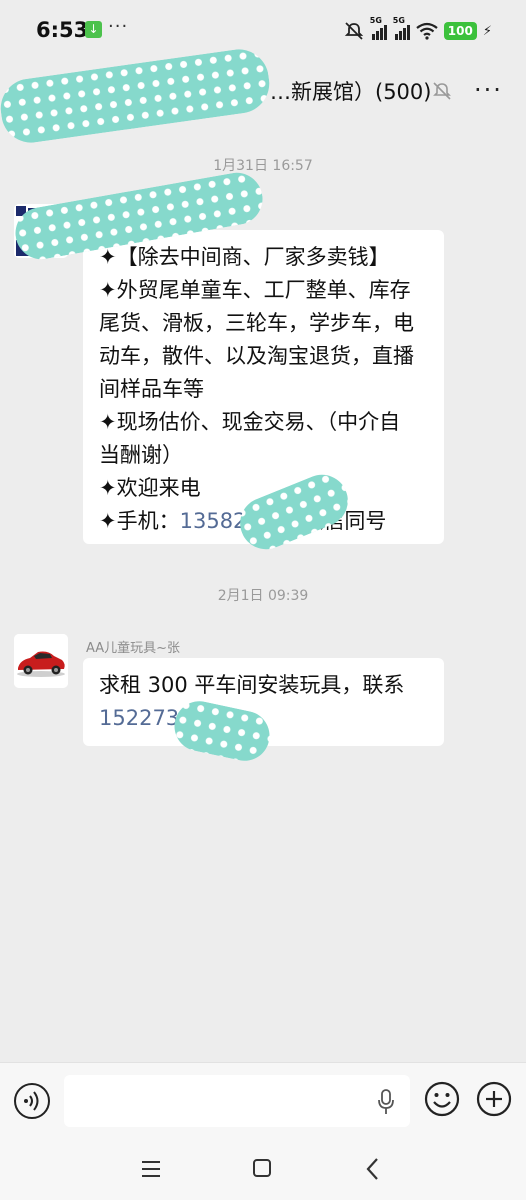 The width and height of the screenshot is (526, 1200). Describe the element at coordinates (237, 1101) in the screenshot. I see `message-input` at that location.